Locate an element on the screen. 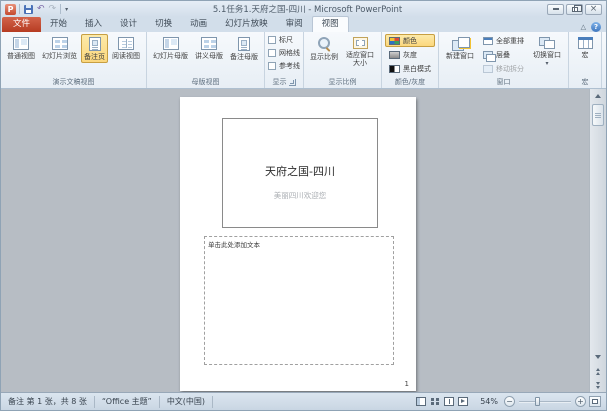 The height and width of the screenshot is (411, 607). move-split-button: 移动拆分 is located at coordinates (503, 68).